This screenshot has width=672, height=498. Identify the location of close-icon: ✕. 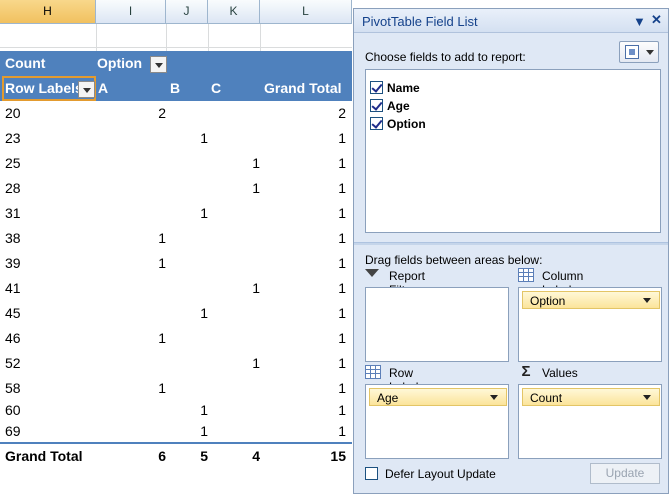
(656, 20).